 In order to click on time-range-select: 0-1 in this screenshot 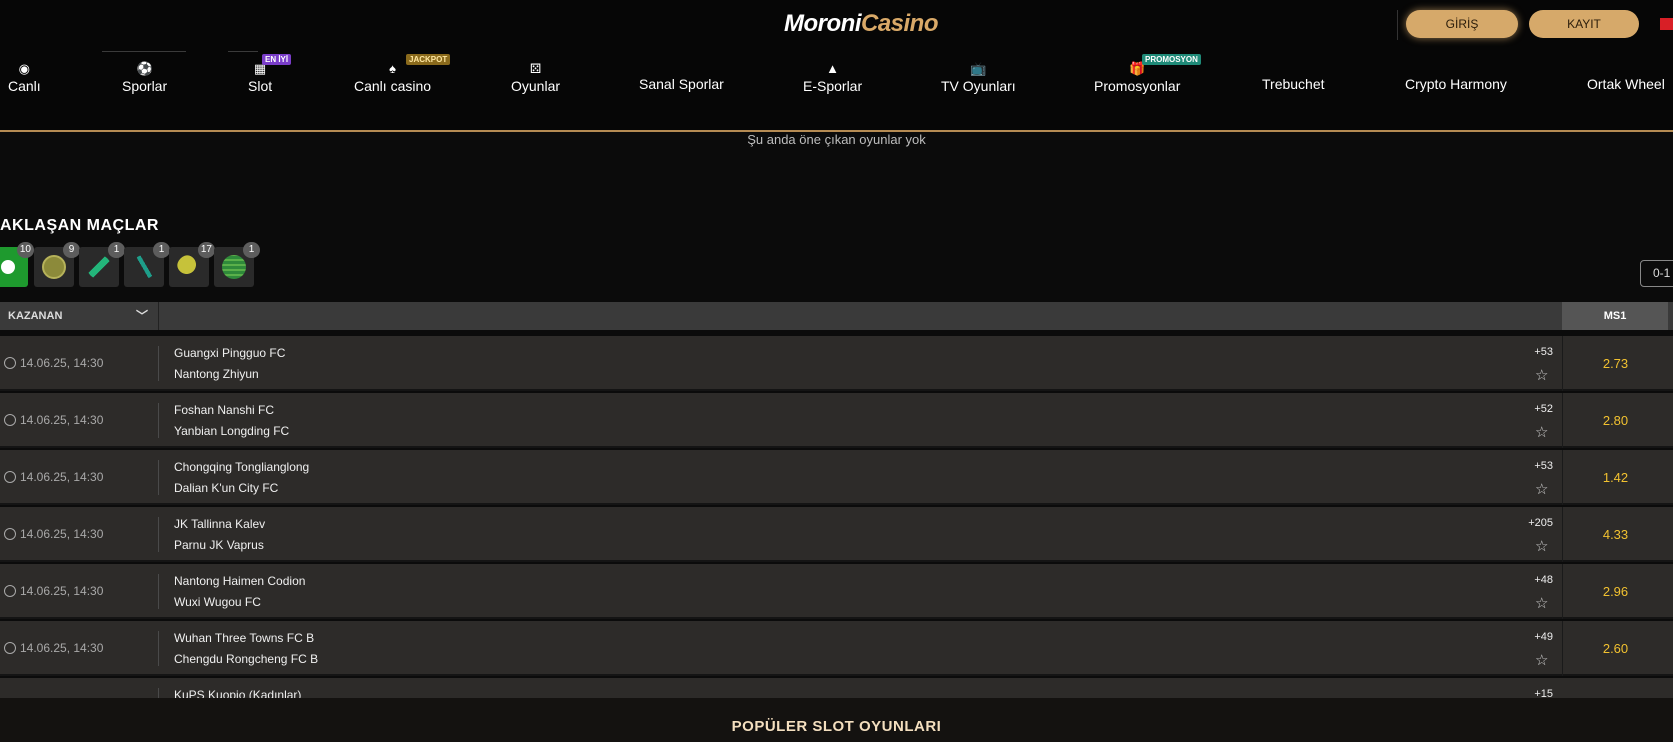, I will do `click(1656, 273)`.